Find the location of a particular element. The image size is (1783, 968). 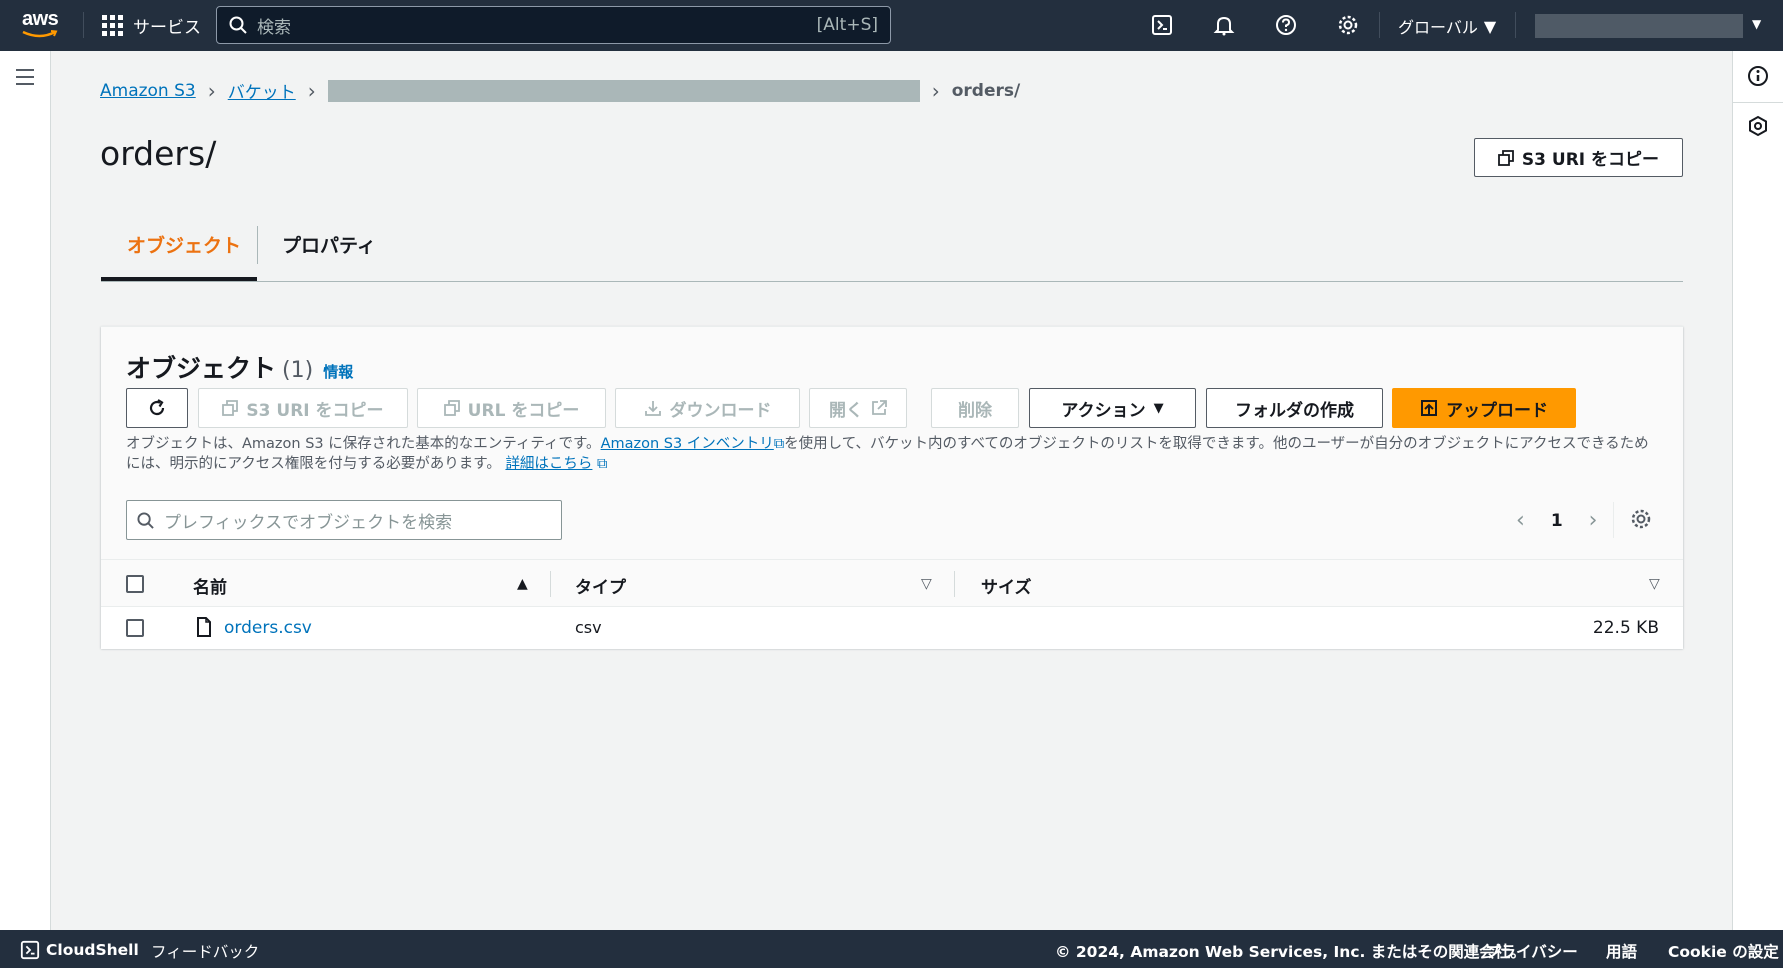

breadcrumb-buckets: バケット is located at coordinates (262, 90).